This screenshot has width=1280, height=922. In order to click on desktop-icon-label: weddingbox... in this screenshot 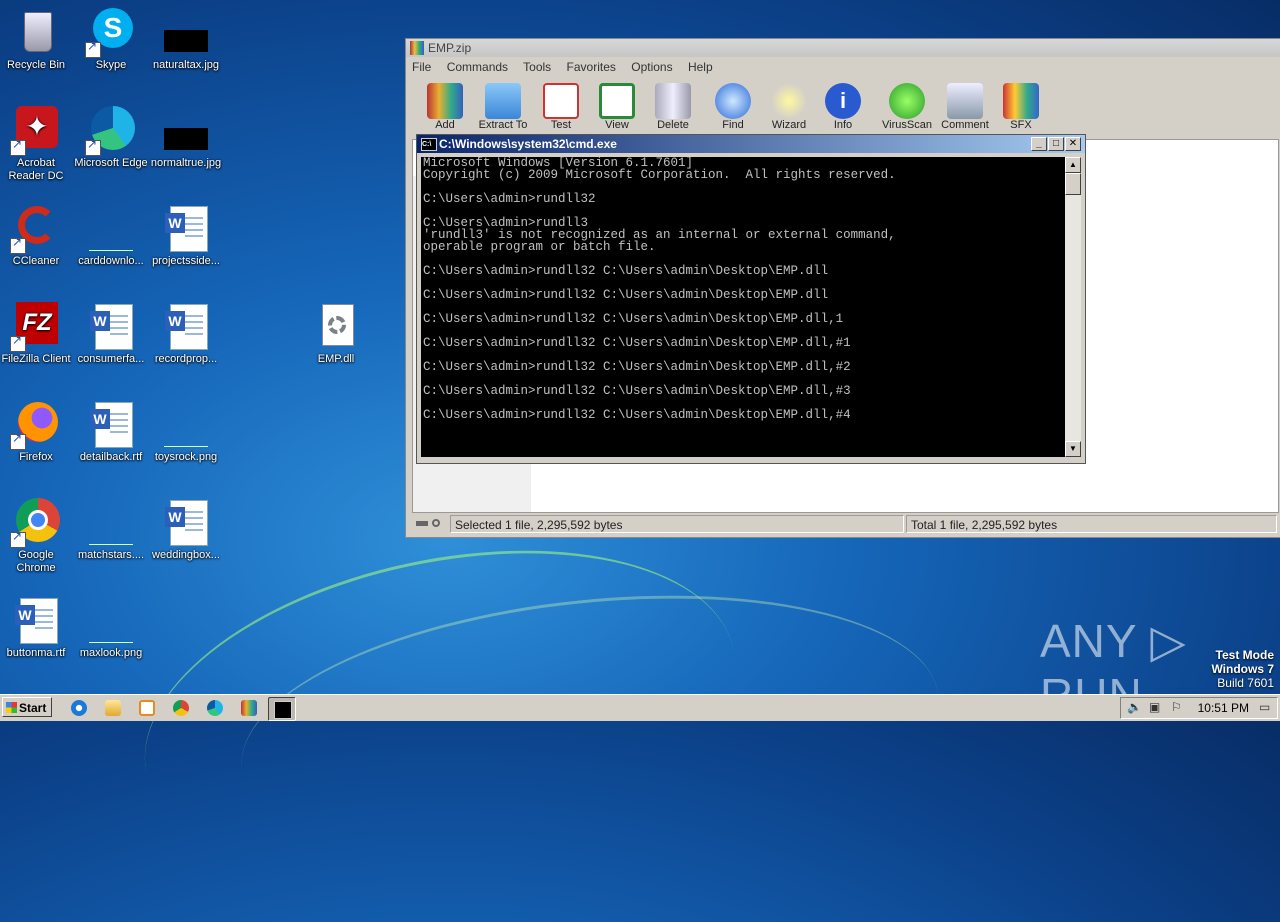, I will do `click(186, 555)`.